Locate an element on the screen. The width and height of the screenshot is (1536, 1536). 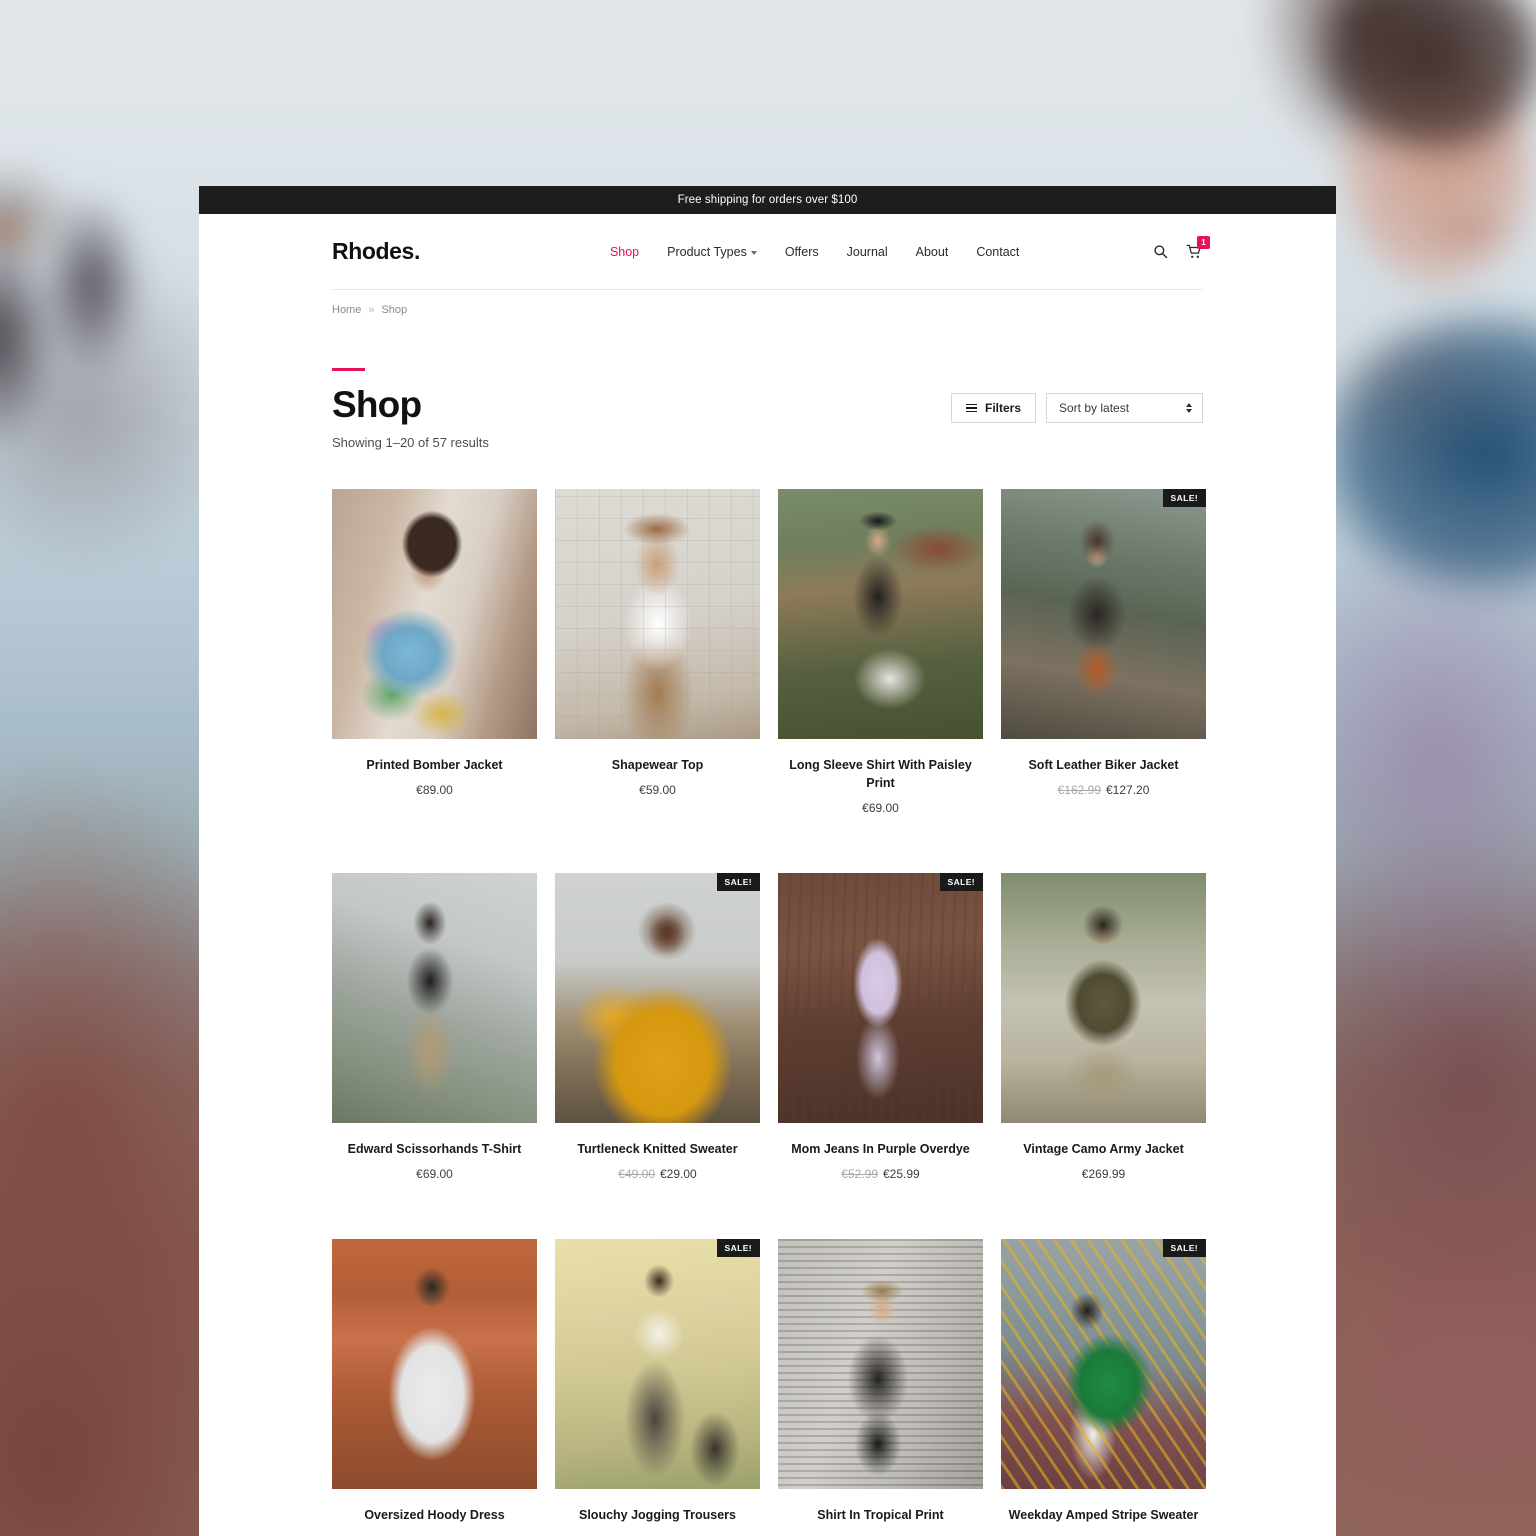
price-current: €269.99 is located at coordinates (1103, 1174).